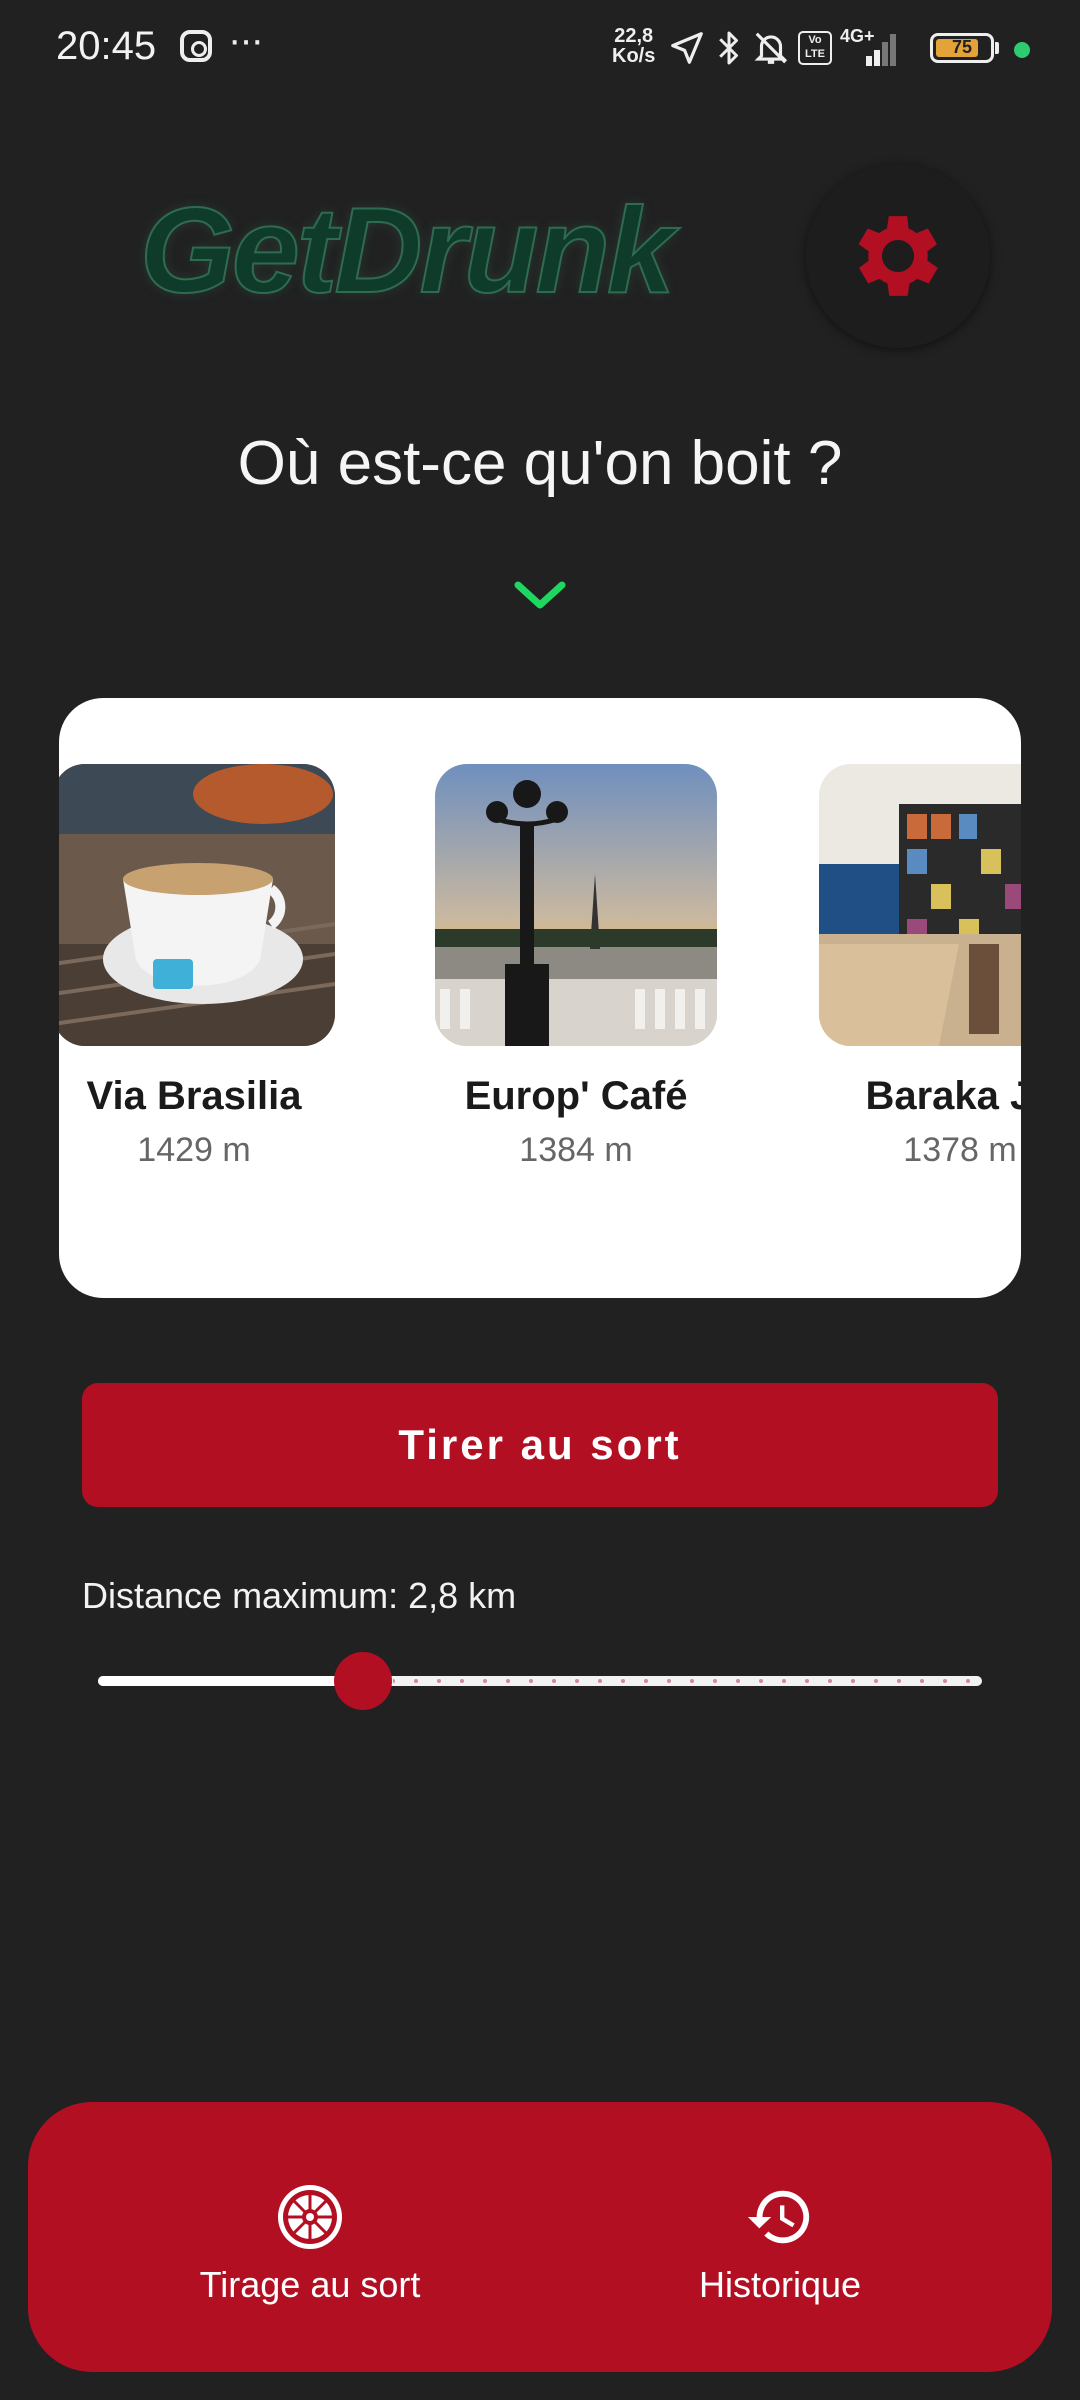 The image size is (1080, 2400). What do you see at coordinates (106, 46) in the screenshot?
I see `status-time: 20:45` at bounding box center [106, 46].